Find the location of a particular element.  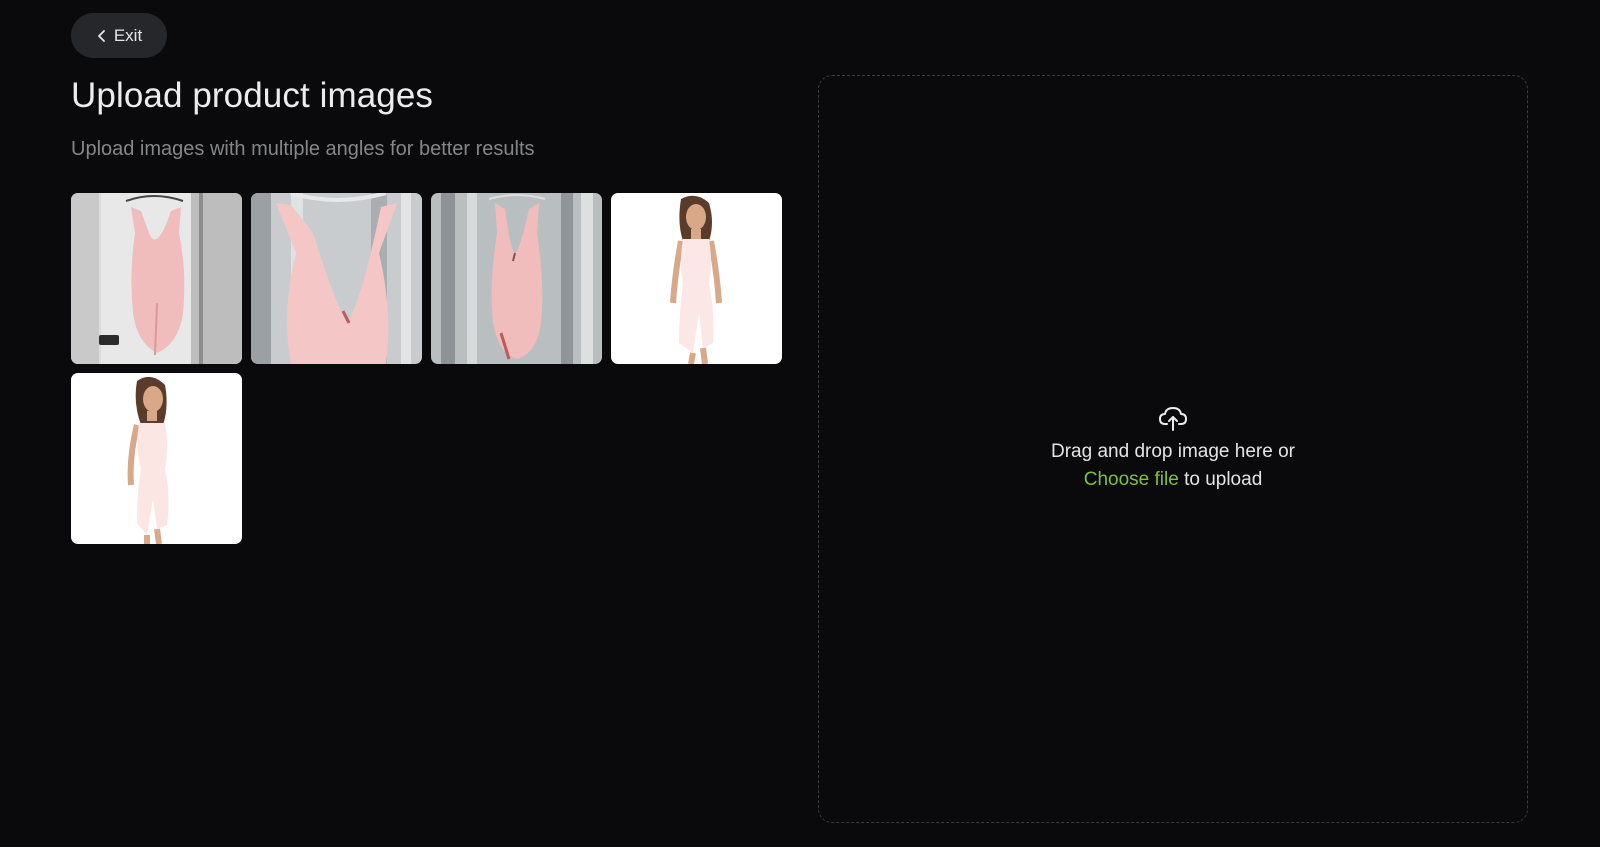

upload-suffix: to upload is located at coordinates (1220, 479).